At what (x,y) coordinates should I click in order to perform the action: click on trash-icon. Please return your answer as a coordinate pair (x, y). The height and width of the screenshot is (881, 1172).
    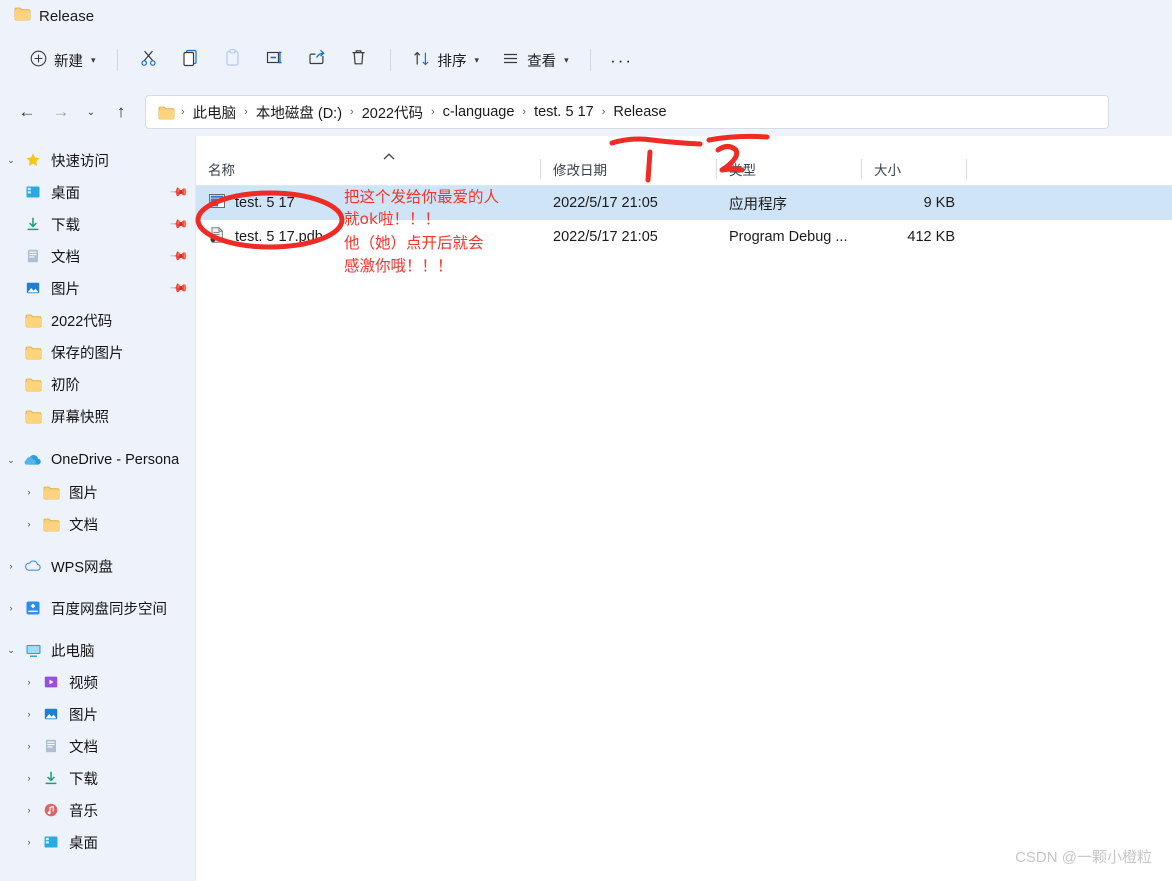
    Looking at the image, I should click on (358, 60).